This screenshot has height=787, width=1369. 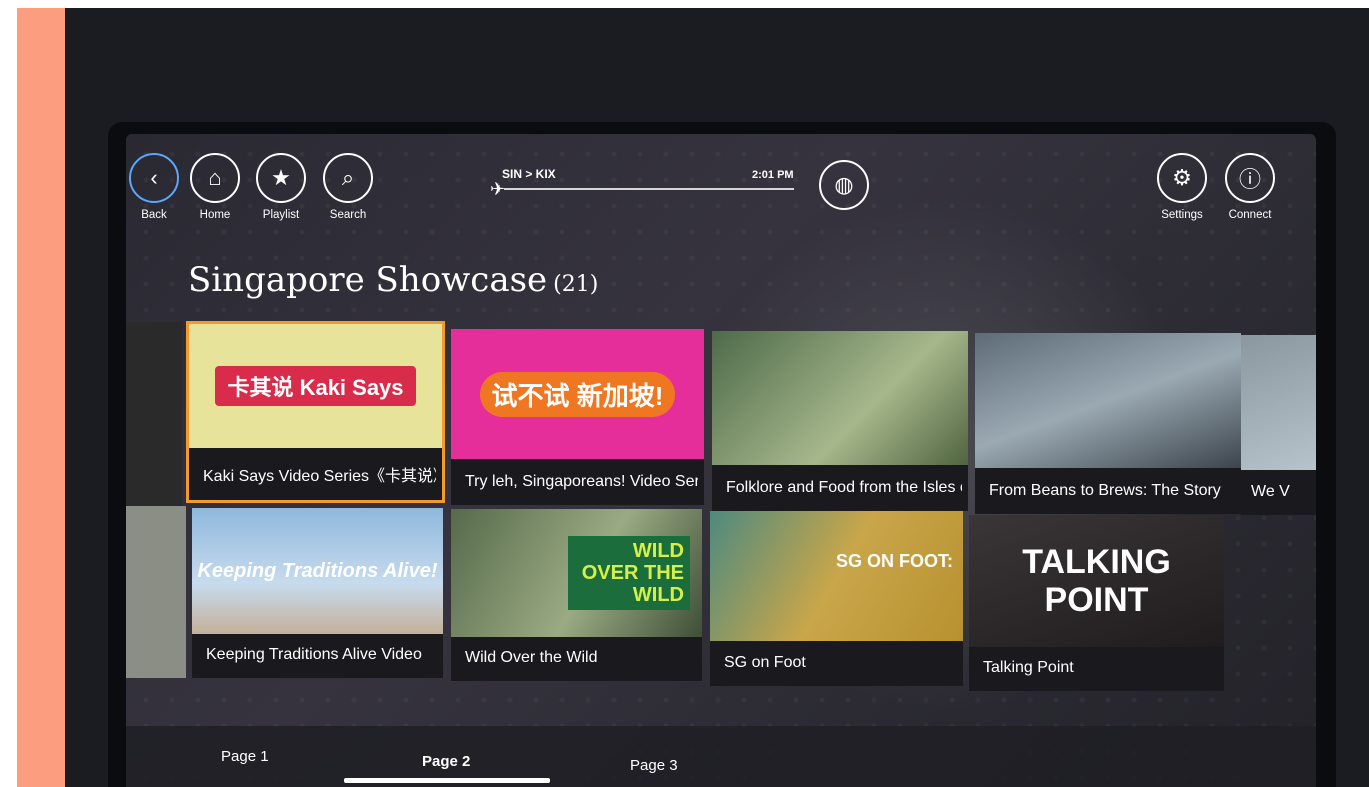 I want to click on card-title: SG on Foot, so click(x=765, y=662).